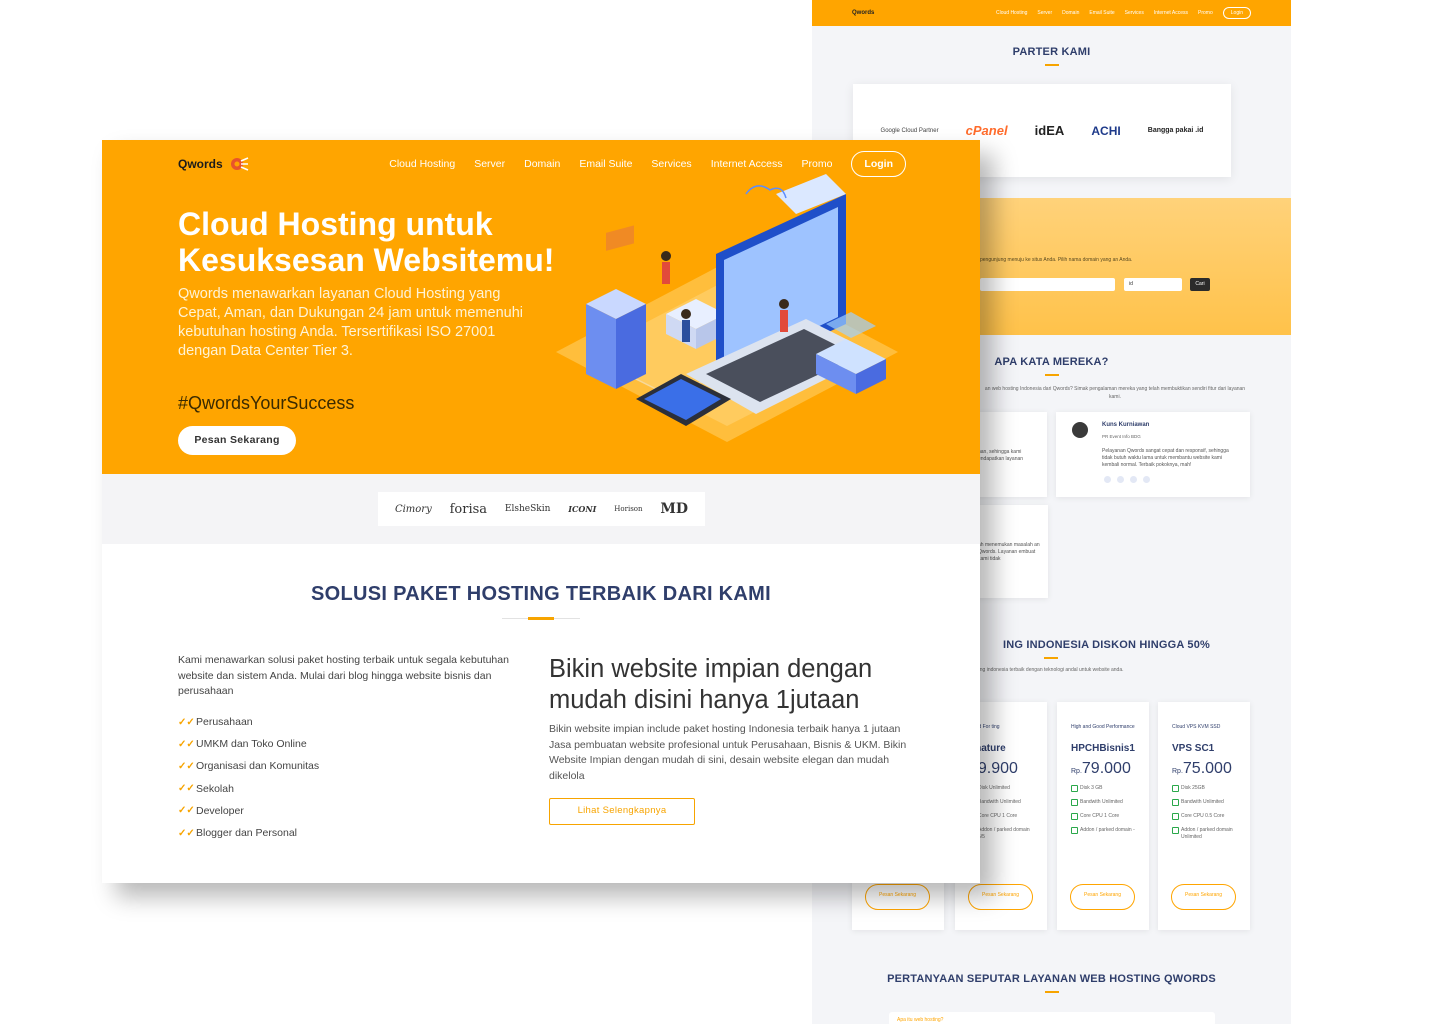  Describe the element at coordinates (1103, 830) in the screenshot. I see `plan-feature: Addon / parked domain -` at that location.